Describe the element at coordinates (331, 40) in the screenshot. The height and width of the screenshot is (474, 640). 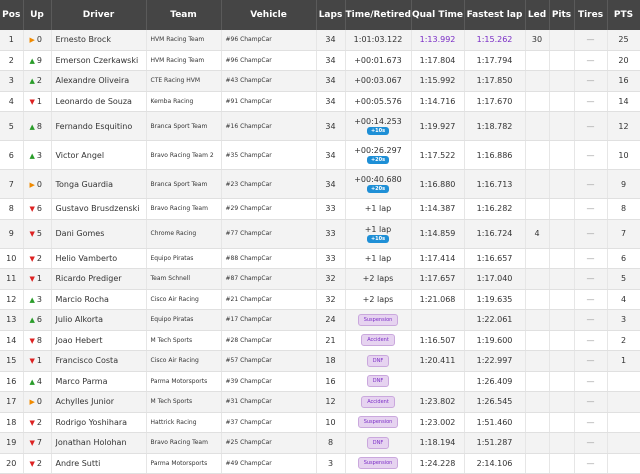
I see `laps-cell: 34` at that location.